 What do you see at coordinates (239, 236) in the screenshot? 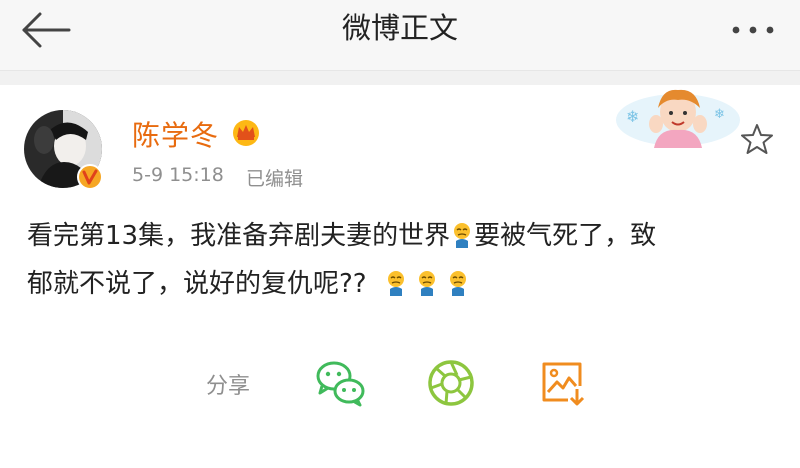
I see `post-text-line1: 看完第13集，我准备弃剧夫妻的世界` at bounding box center [239, 236].